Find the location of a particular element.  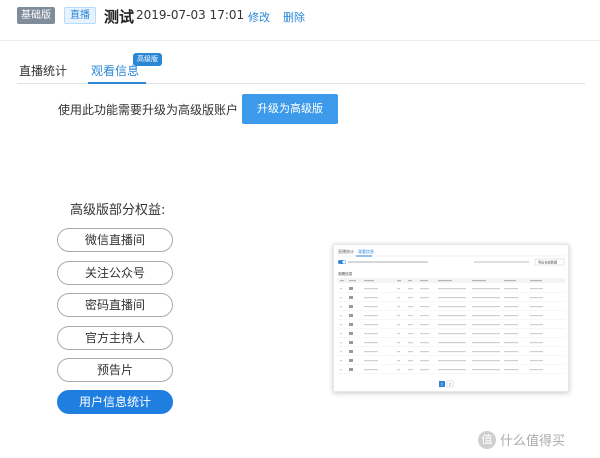

preview-filter-text is located at coordinates (501, 262).